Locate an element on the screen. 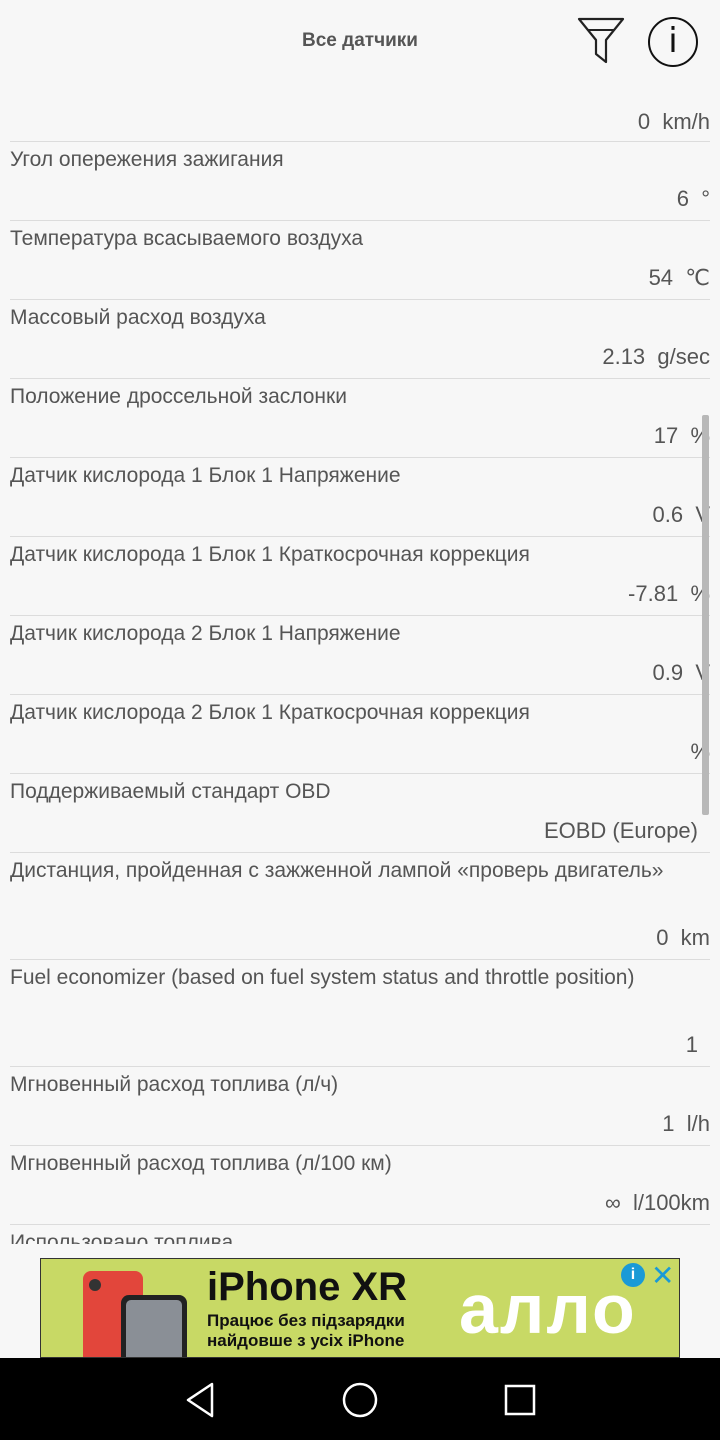 This screenshot has height=1440, width=720. sensor-value: ∞ l/100km is located at coordinates (657, 1202).